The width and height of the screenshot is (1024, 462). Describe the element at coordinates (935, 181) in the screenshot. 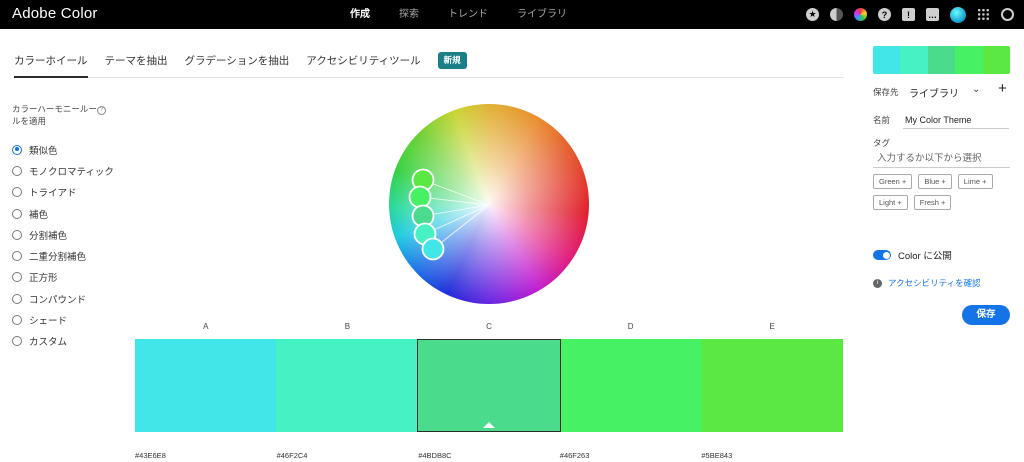

I see `tag-chip-blue: Blue +` at that location.